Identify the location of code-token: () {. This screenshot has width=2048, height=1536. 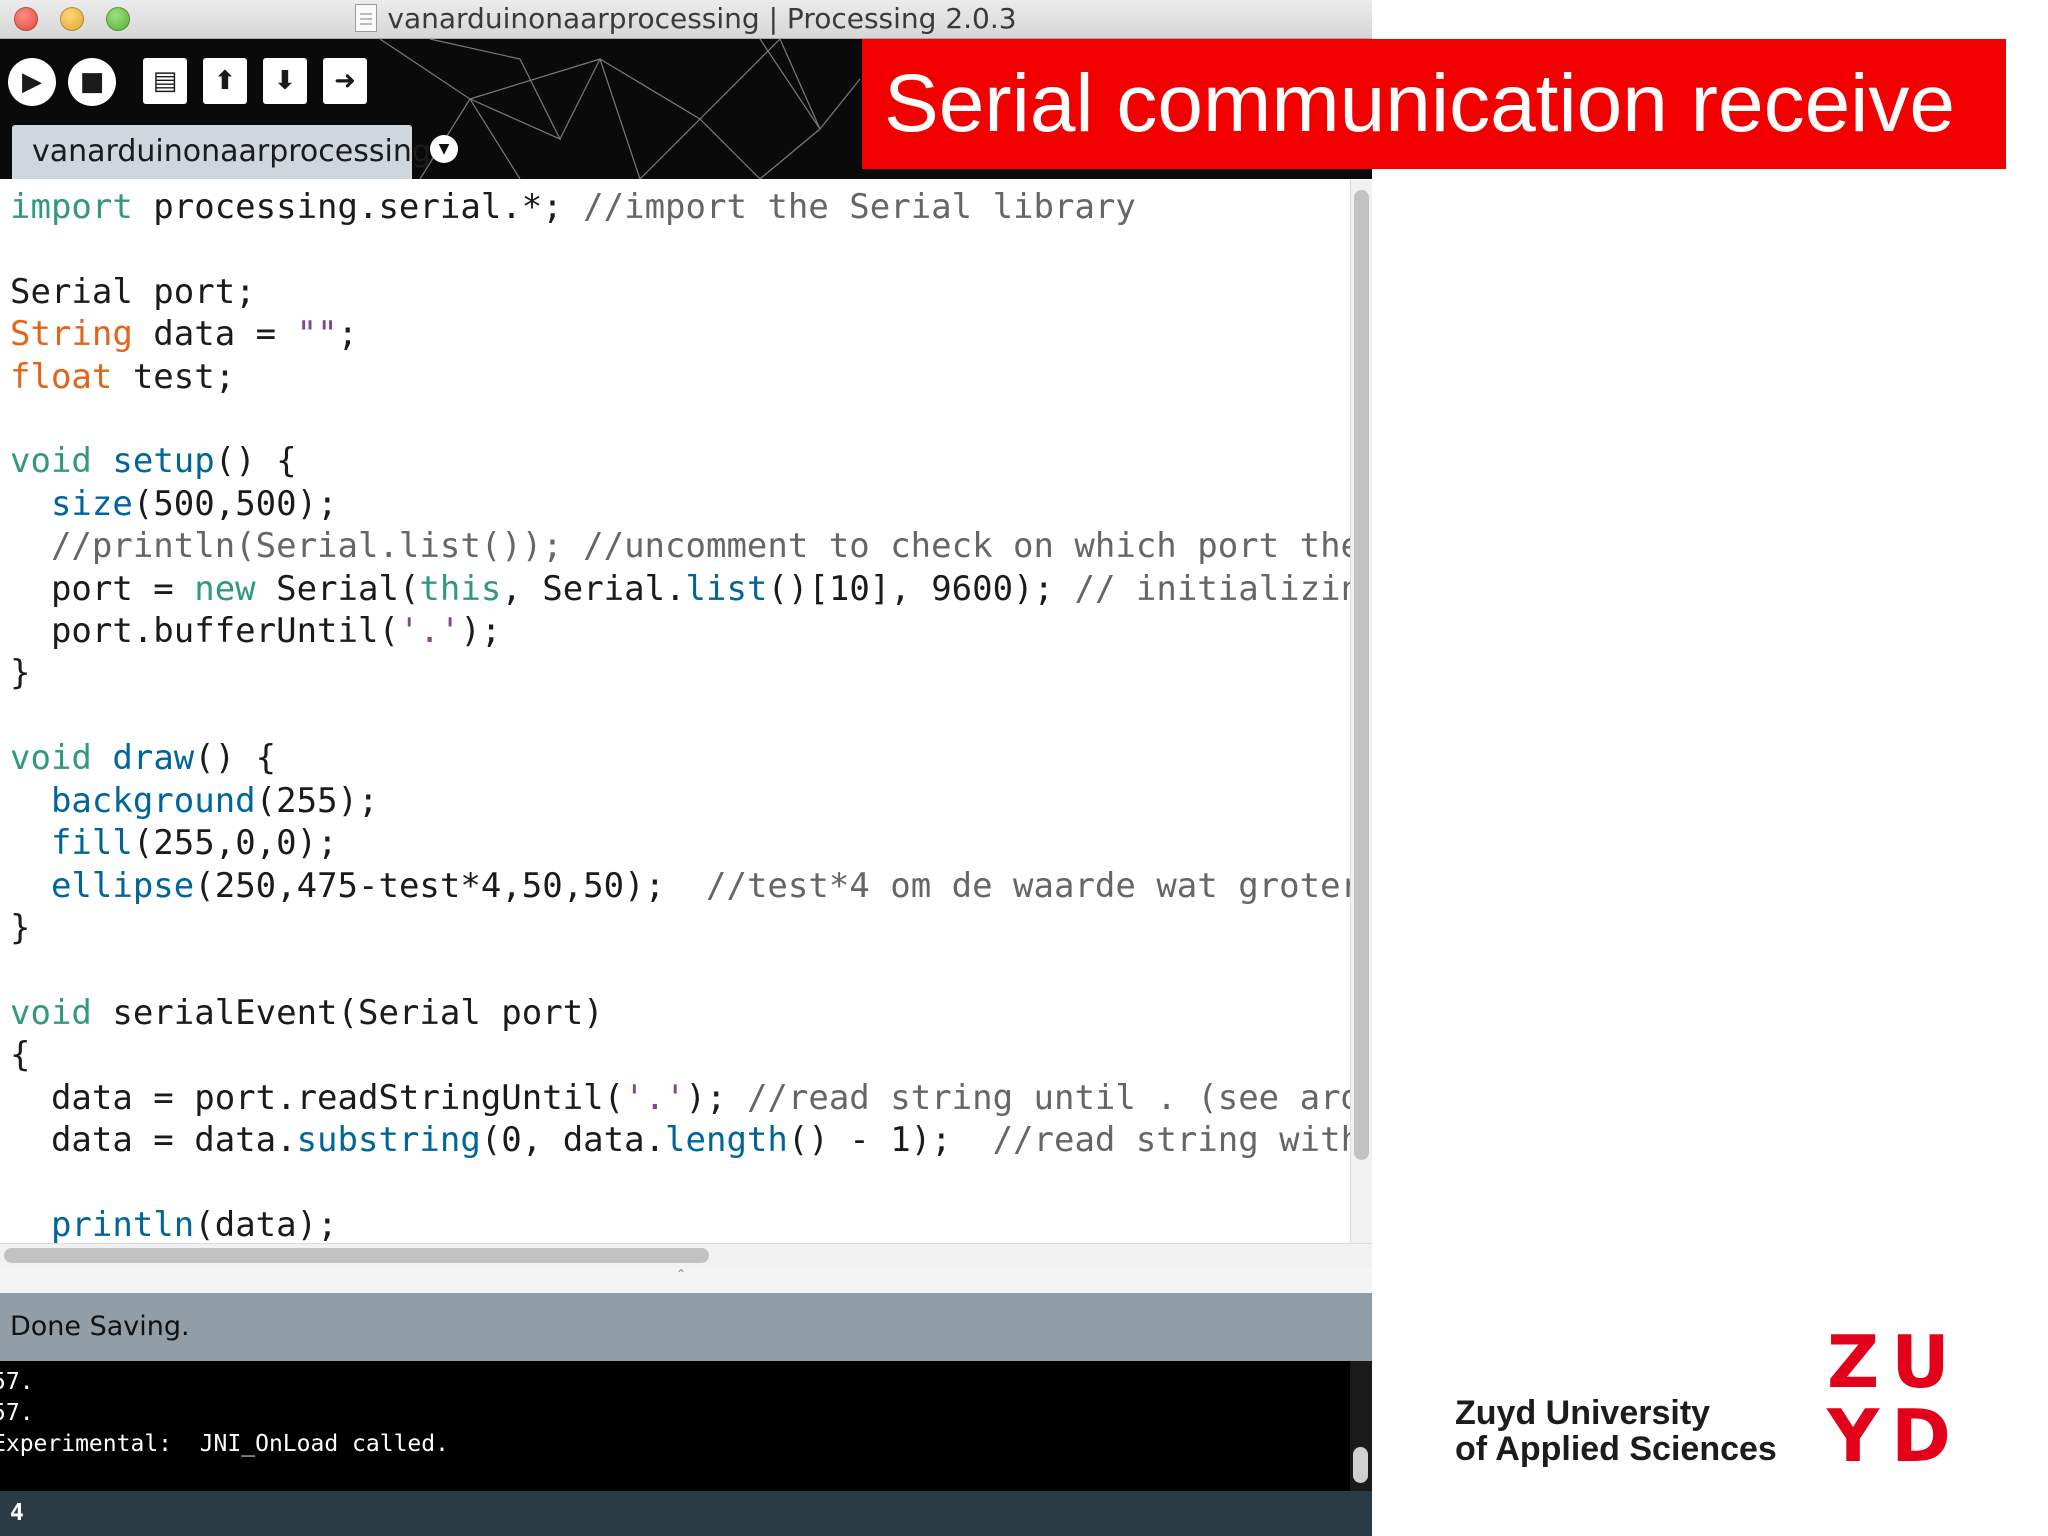
(235, 758).